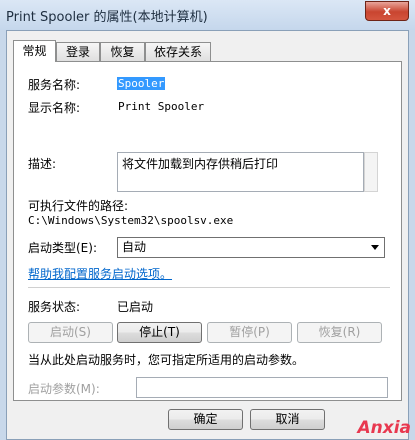 This screenshot has width=415, height=440. Describe the element at coordinates (205, 419) in the screenshot. I see `ok-button: 确定` at that location.